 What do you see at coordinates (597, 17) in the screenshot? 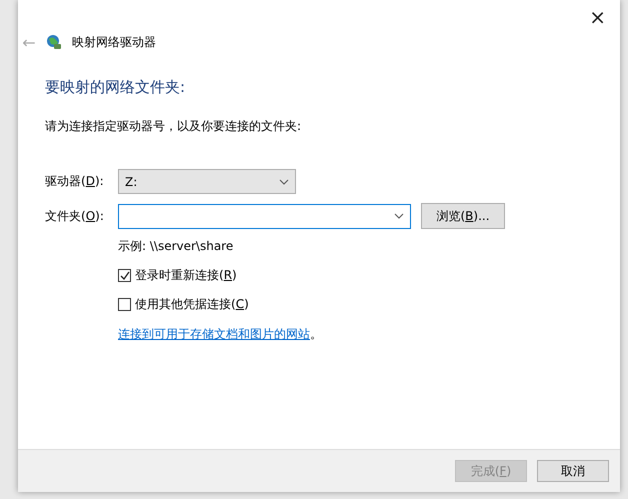
I see `close-button: ×` at bounding box center [597, 17].